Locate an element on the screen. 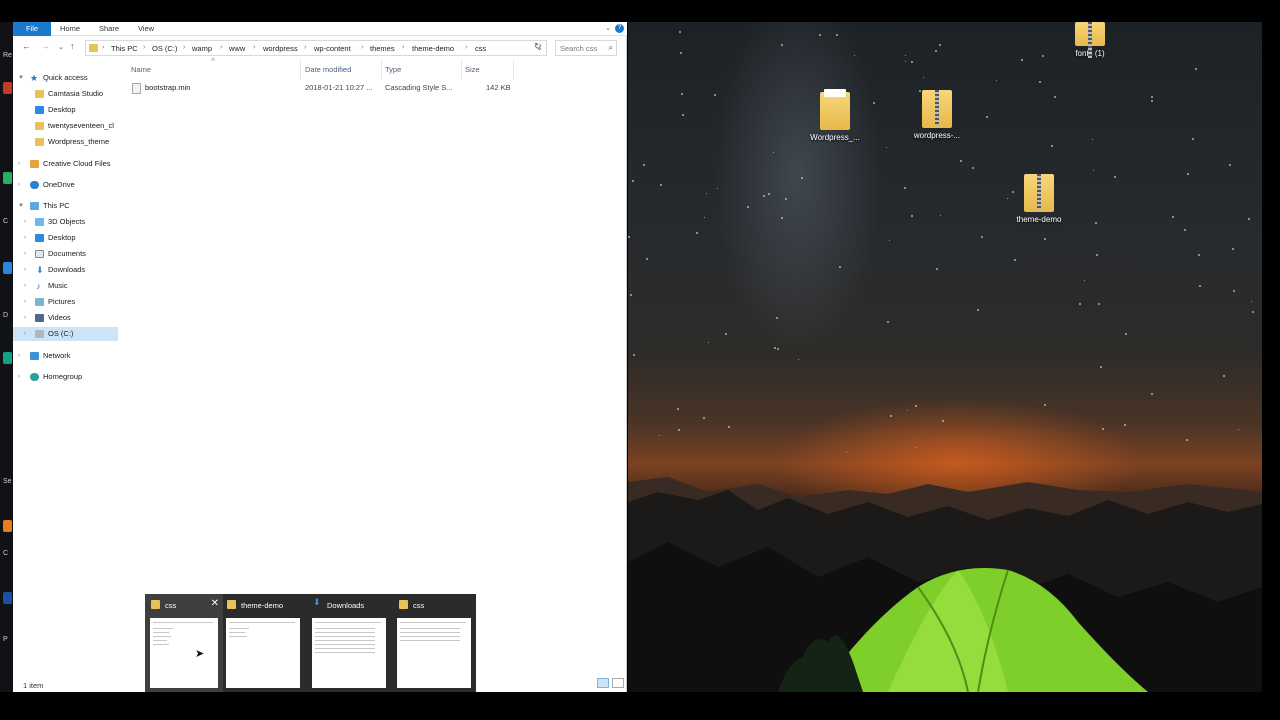 Image resolution: width=1280 pixels, height=720 pixels. forward-button: → is located at coordinates (45, 46).